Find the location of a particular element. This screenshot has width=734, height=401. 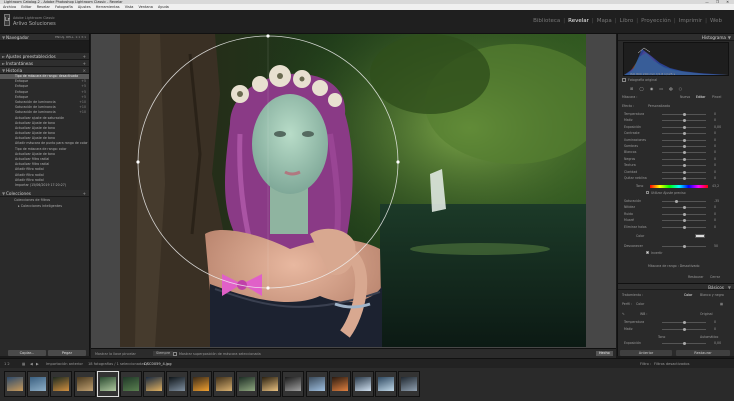

menu-ventana: Ventana is located at coordinates (146, 7).